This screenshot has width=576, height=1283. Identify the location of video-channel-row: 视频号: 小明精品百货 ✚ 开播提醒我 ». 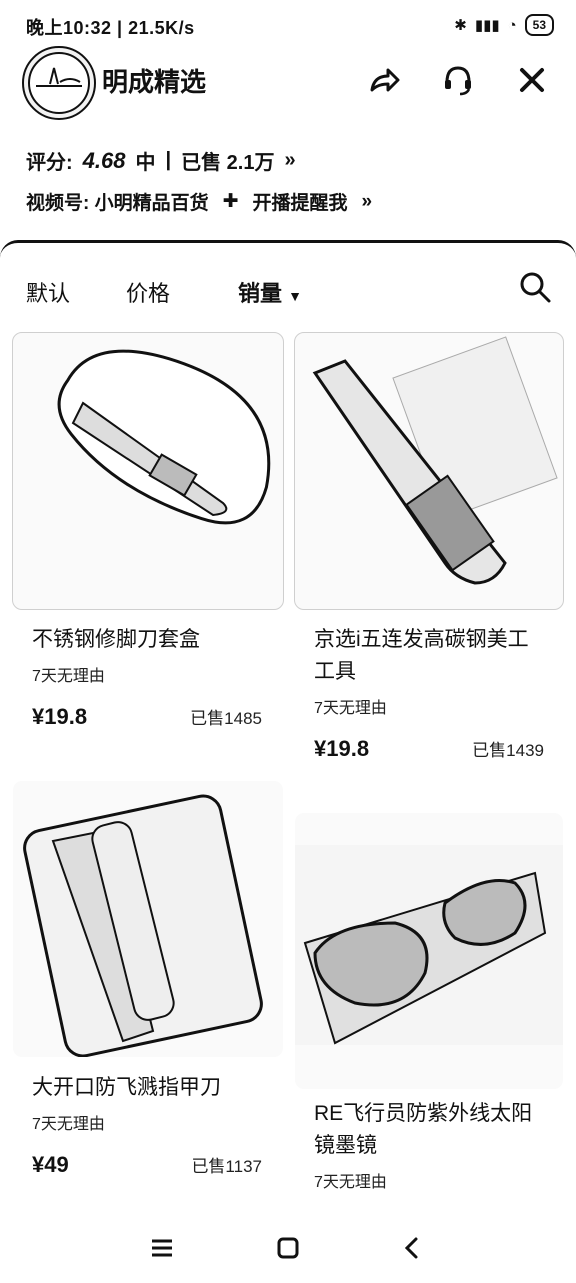
(199, 201).